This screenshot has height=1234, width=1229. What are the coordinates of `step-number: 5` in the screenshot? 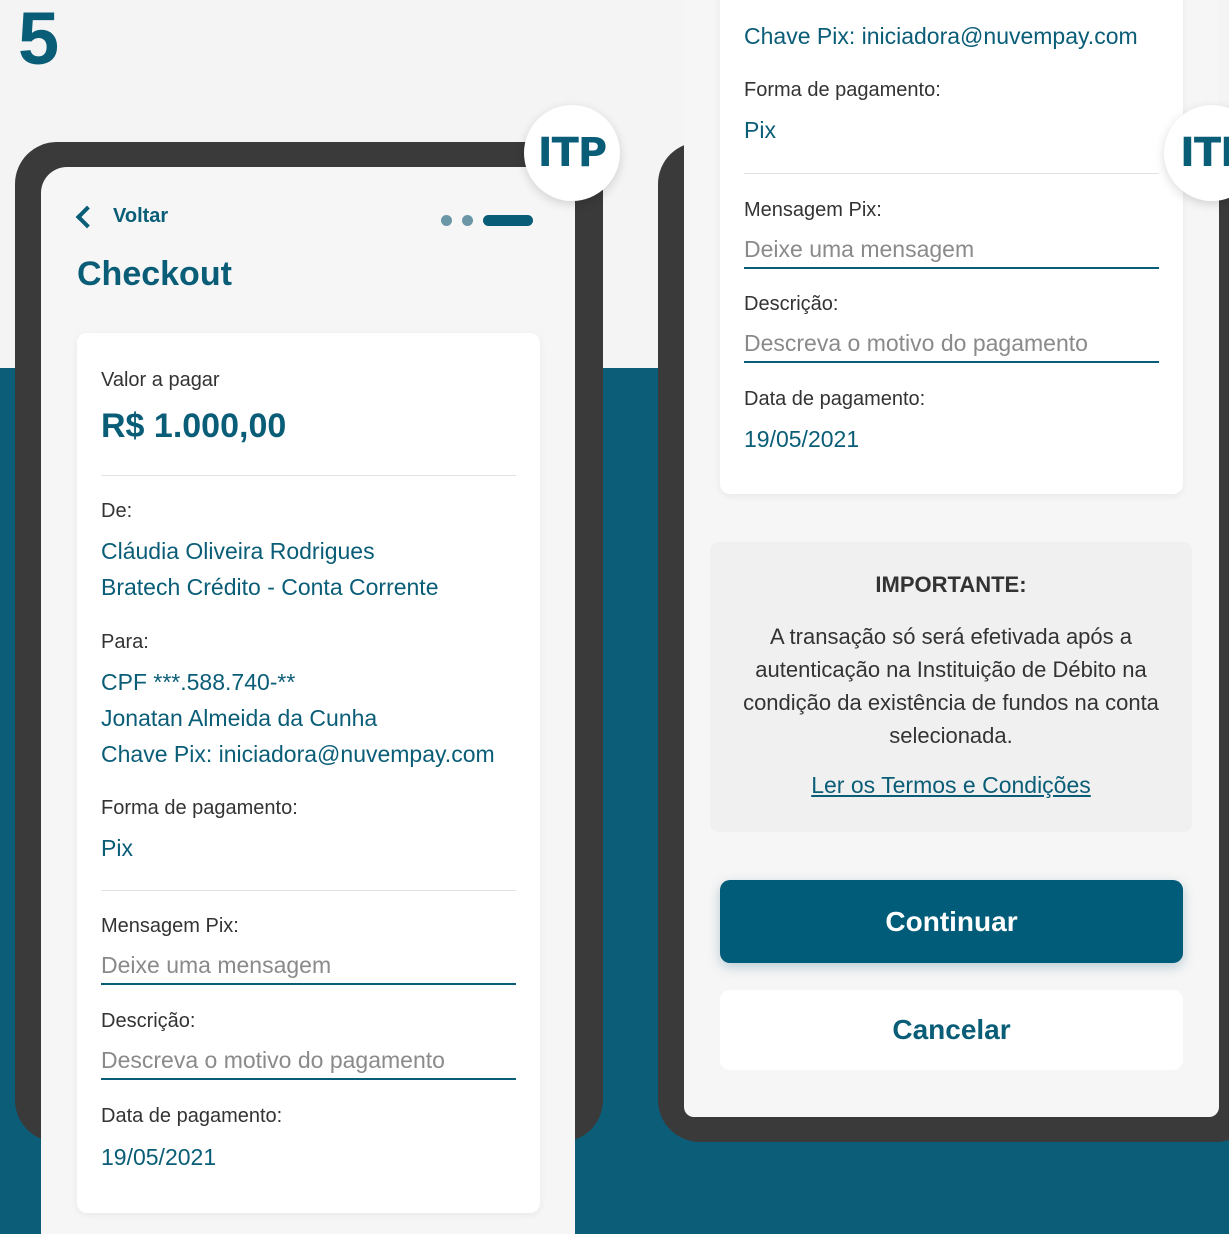 It's located at (39, 40).